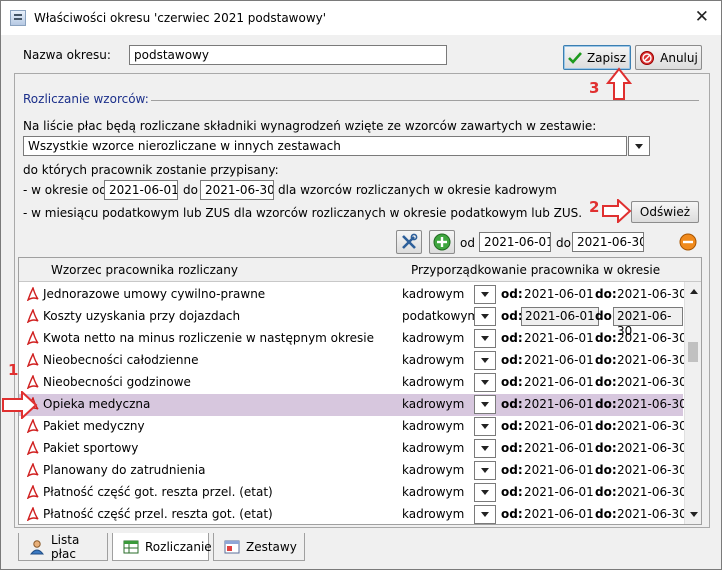 Image resolution: width=722 pixels, height=570 pixels. I want to click on pattern-name: Koszty uzyskania przy dojazdach, so click(142, 316).